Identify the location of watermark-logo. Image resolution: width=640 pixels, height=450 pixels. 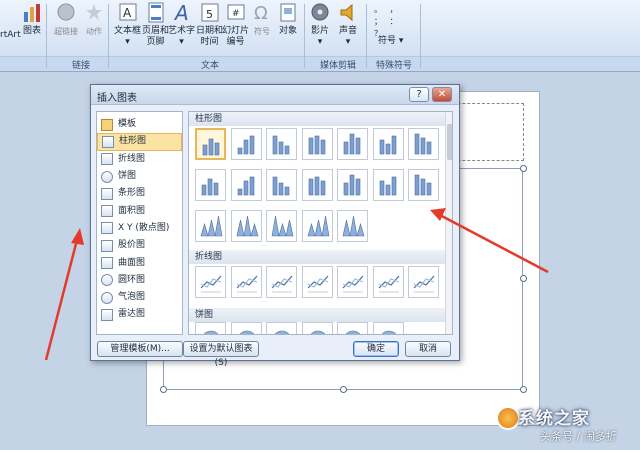
(508, 418).